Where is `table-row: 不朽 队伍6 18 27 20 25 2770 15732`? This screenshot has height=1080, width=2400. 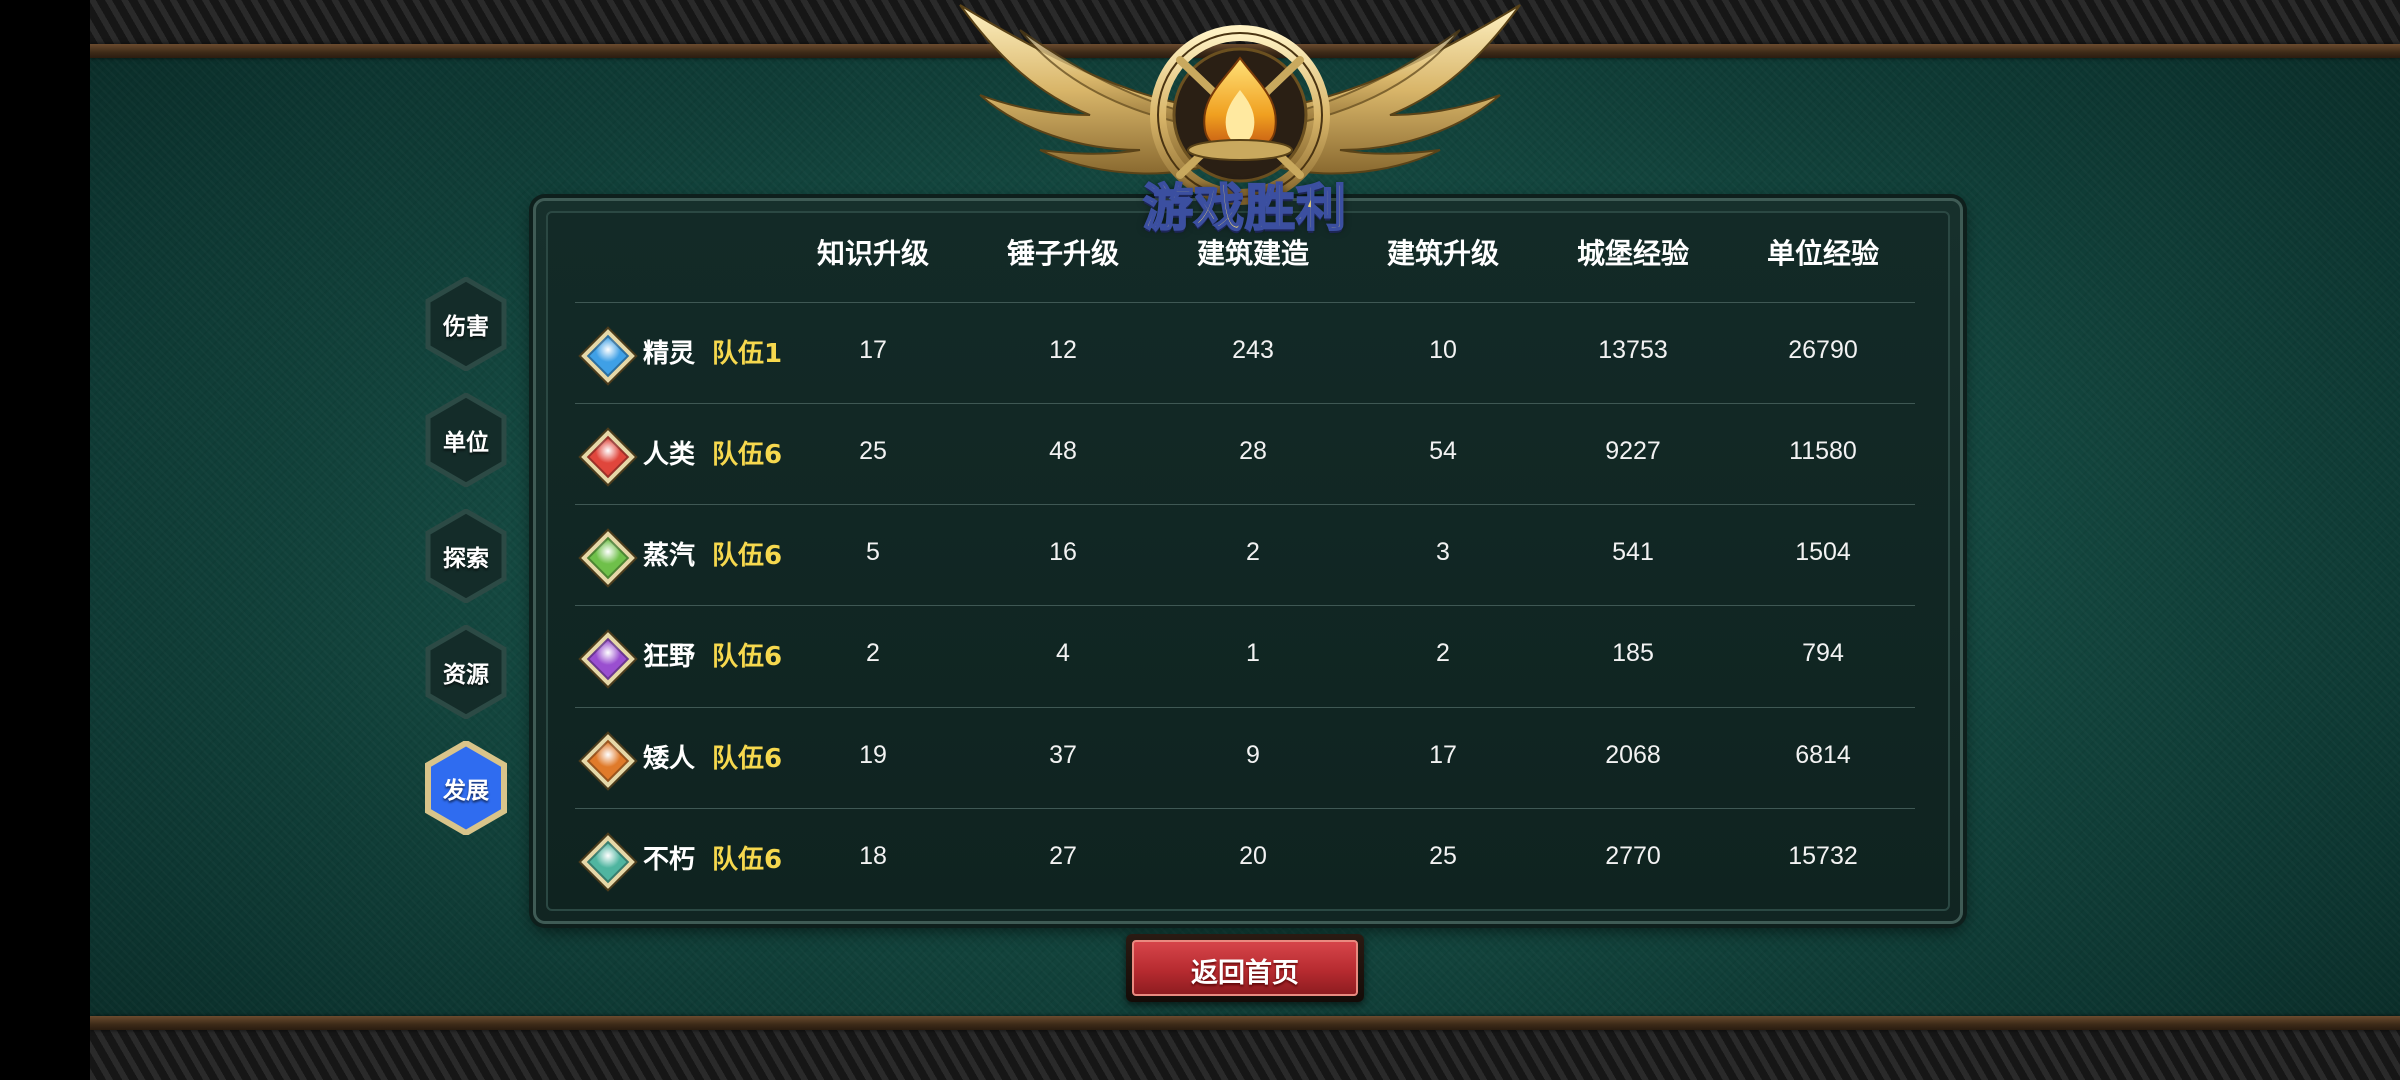 table-row: 不朽 队伍6 18 27 20 25 2770 15732 is located at coordinates (1245, 859).